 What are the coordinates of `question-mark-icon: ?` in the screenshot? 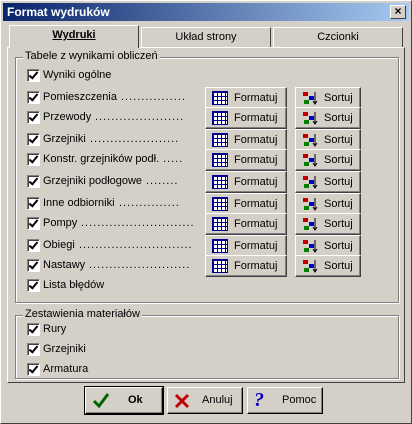 It's located at (259, 400).